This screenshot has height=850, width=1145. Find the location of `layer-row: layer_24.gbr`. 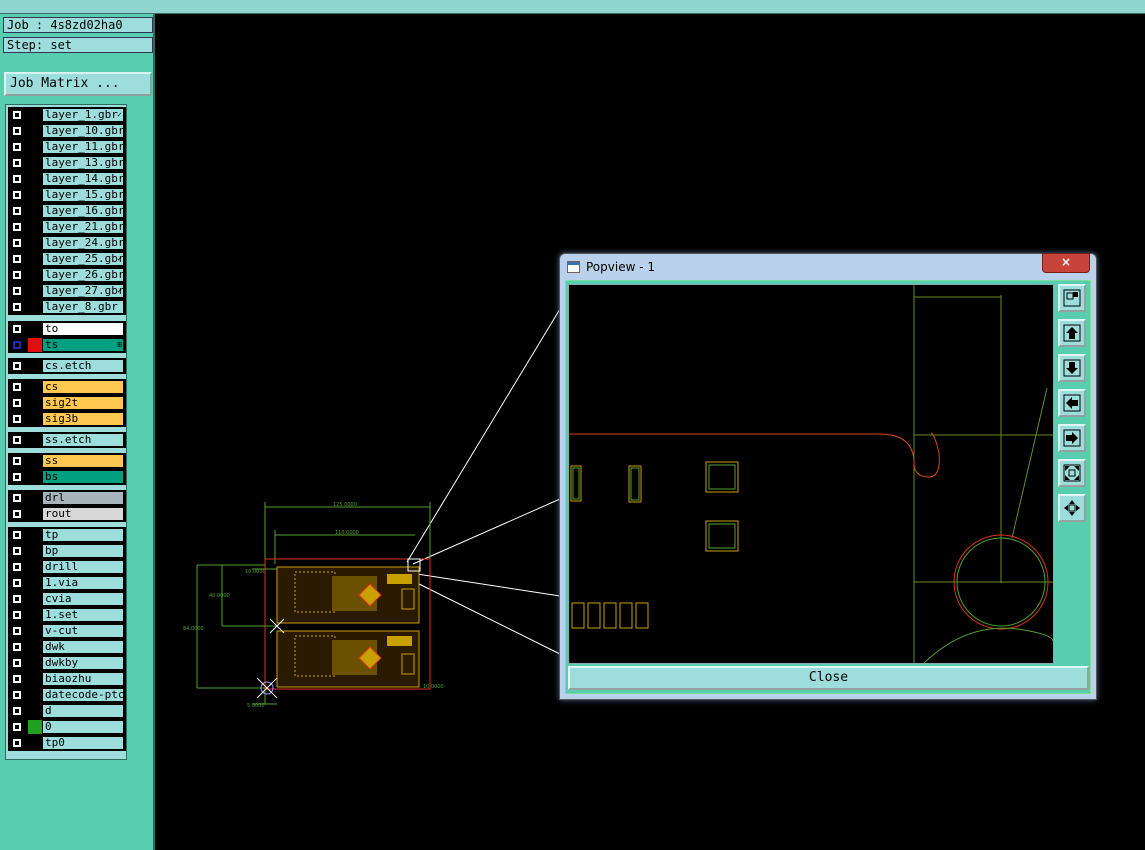

layer-row: layer_24.gbr is located at coordinates (67, 243).